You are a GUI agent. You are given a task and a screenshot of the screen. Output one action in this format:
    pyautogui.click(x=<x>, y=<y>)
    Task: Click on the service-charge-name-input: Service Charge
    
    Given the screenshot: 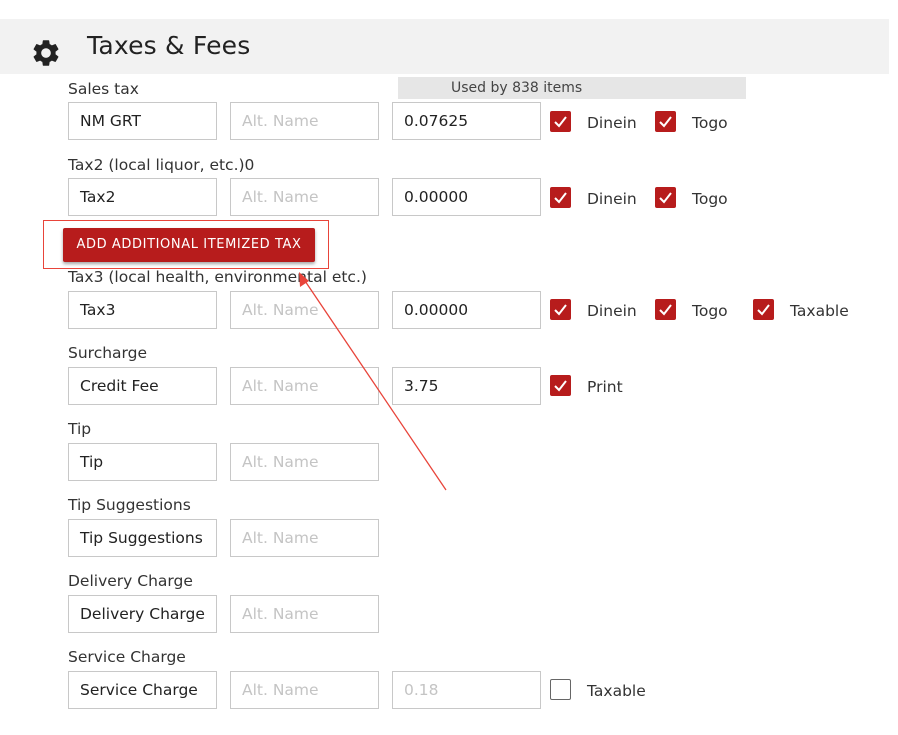 What is the action you would take?
    pyautogui.click(x=142, y=690)
    